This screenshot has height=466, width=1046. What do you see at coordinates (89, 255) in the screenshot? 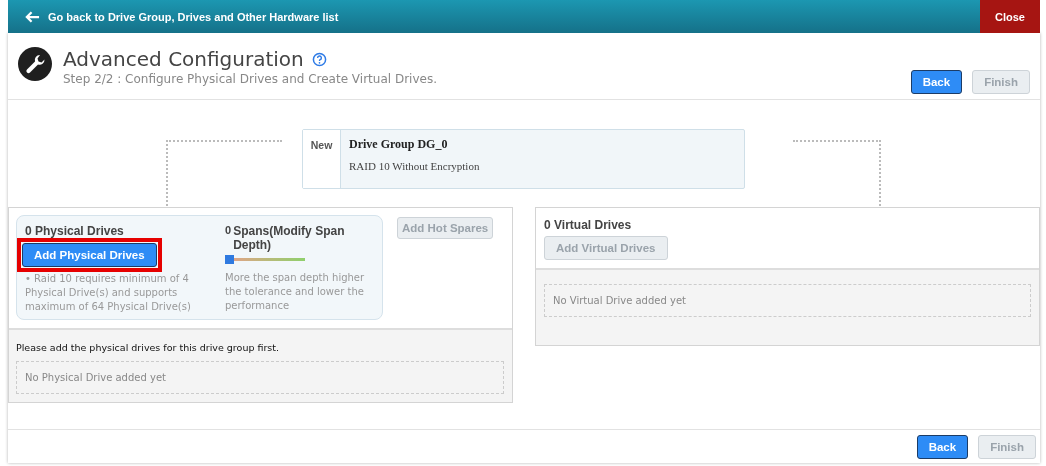
I see `add-physical-drives-button: Add Physical Drives` at bounding box center [89, 255].